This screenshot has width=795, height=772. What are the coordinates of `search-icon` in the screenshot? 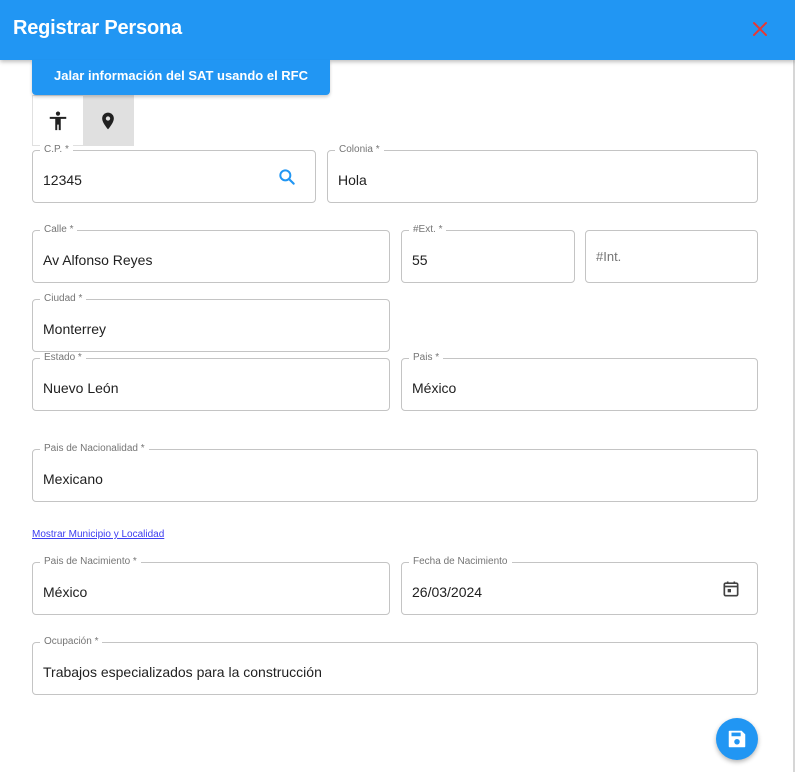 It's located at (287, 177).